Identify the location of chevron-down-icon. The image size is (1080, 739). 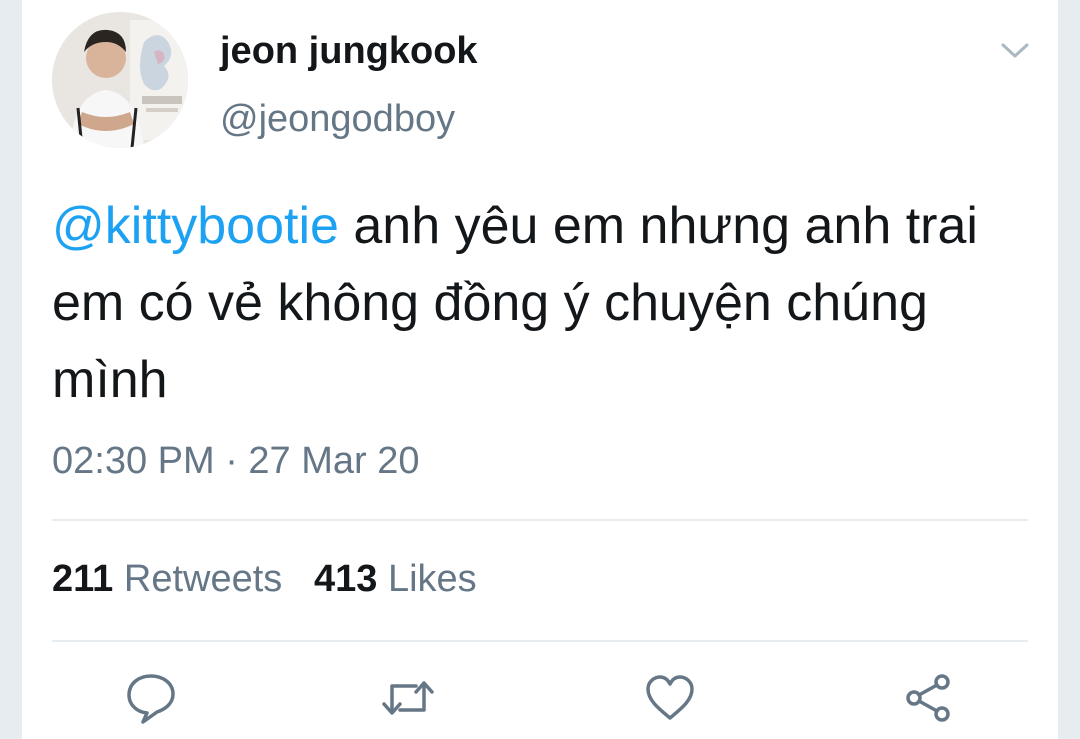
(1015, 50).